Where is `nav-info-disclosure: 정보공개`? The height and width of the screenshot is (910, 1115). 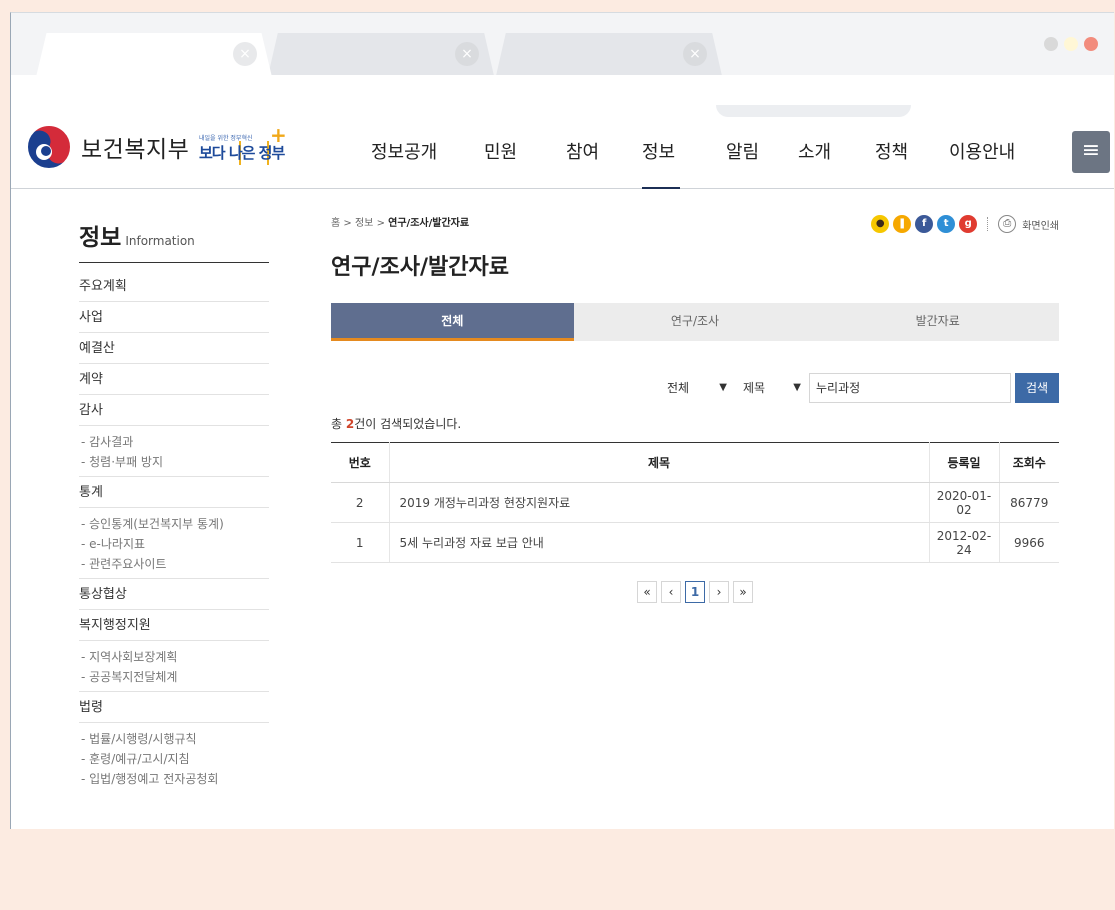 nav-info-disclosure: 정보공개 is located at coordinates (416, 153).